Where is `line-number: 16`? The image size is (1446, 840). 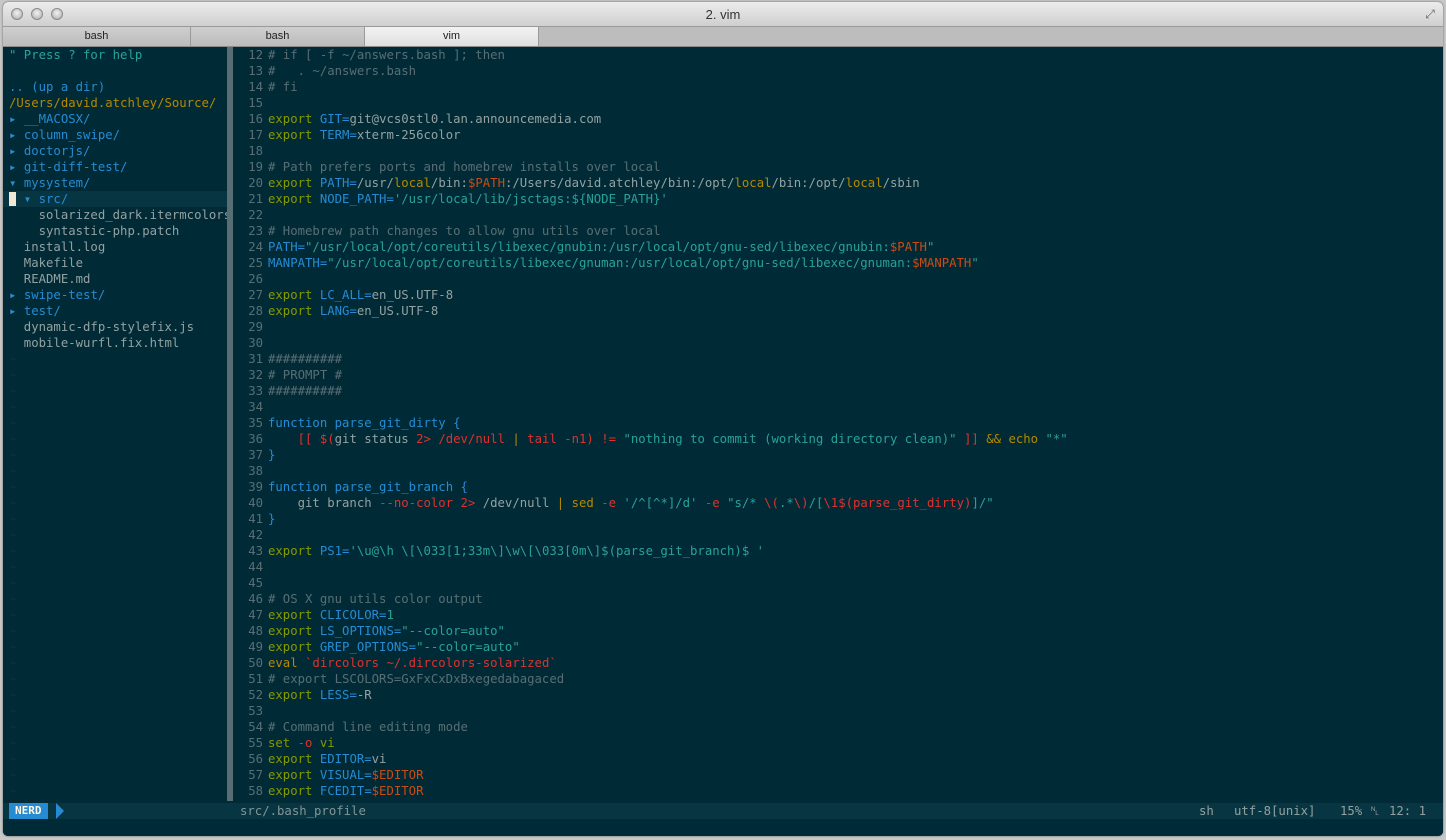
line-number: 16 is located at coordinates (255, 119).